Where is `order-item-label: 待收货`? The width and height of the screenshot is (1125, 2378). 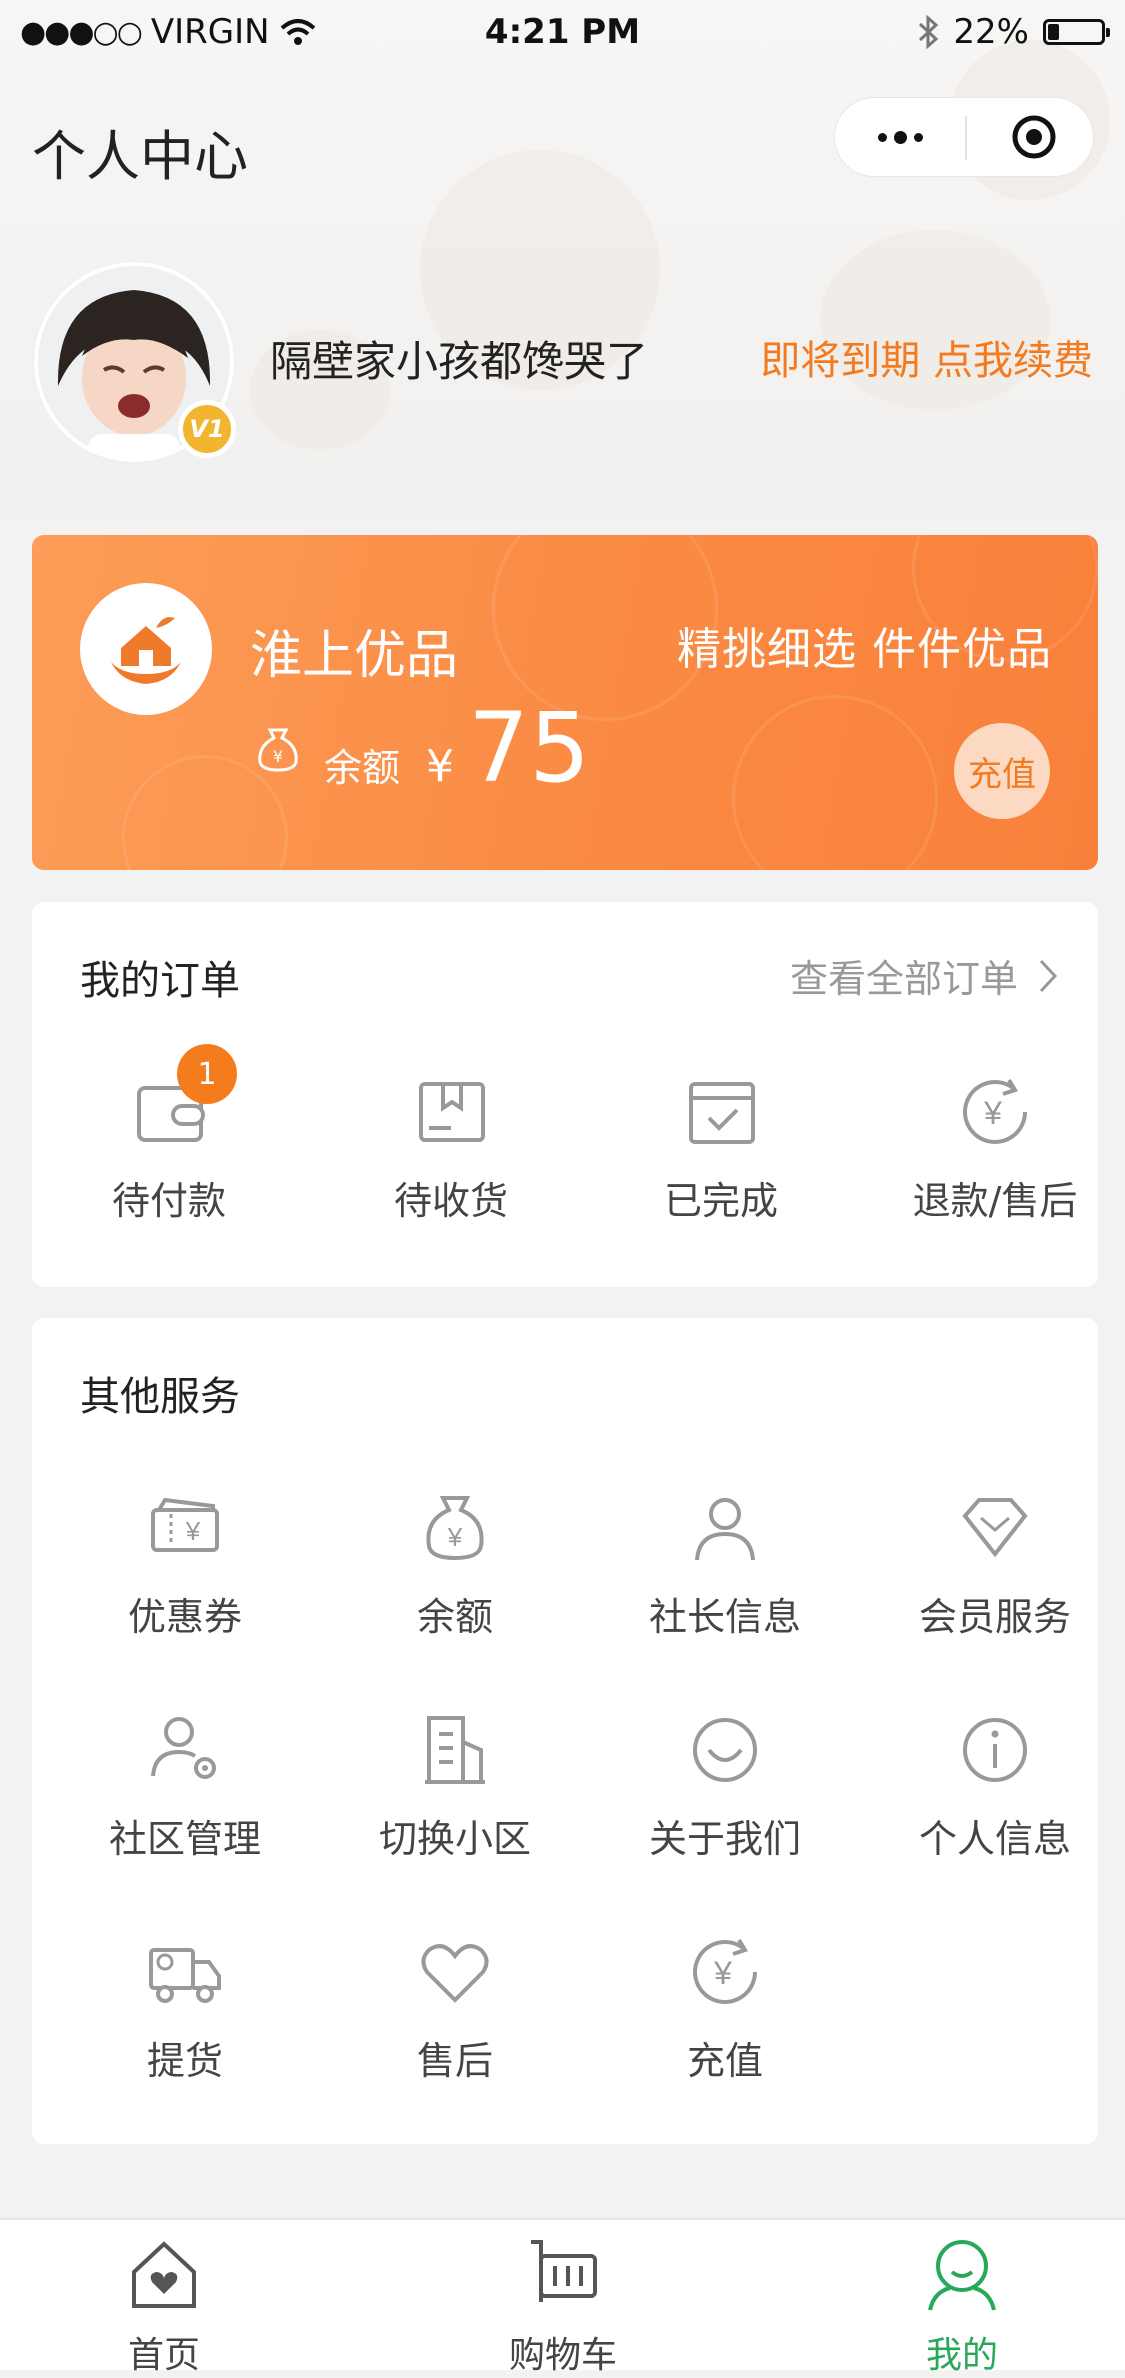
order-item-label: 待收货 is located at coordinates (450, 1201).